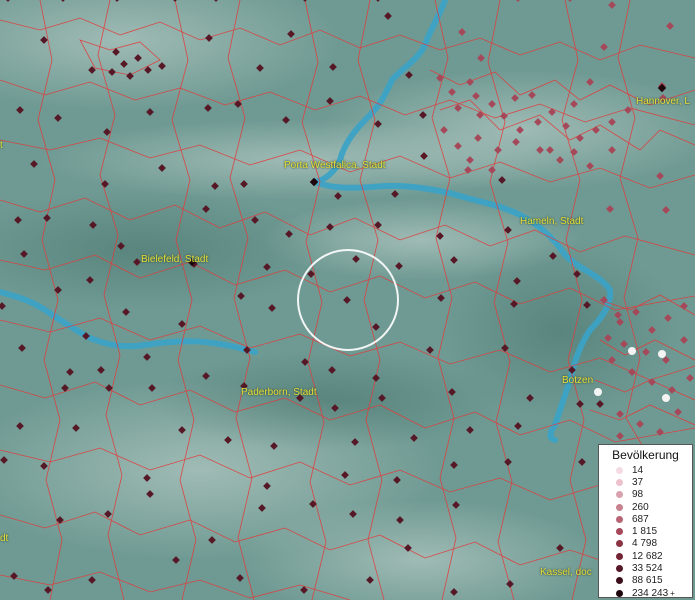  Describe the element at coordinates (650, 593) in the screenshot. I see `legend-label: 234 243` at that location.